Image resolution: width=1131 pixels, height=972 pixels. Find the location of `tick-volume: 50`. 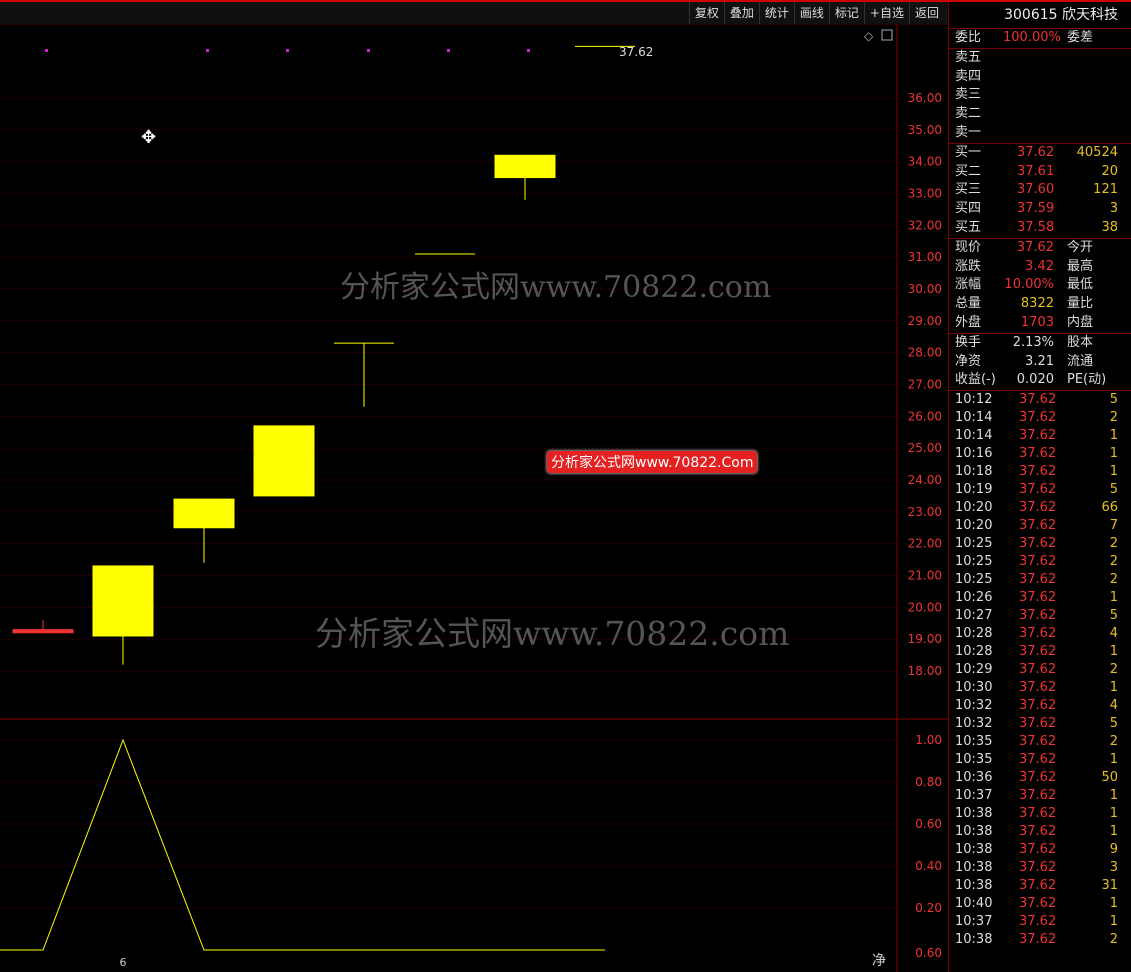

tick-volume: 50 is located at coordinates (1109, 778).